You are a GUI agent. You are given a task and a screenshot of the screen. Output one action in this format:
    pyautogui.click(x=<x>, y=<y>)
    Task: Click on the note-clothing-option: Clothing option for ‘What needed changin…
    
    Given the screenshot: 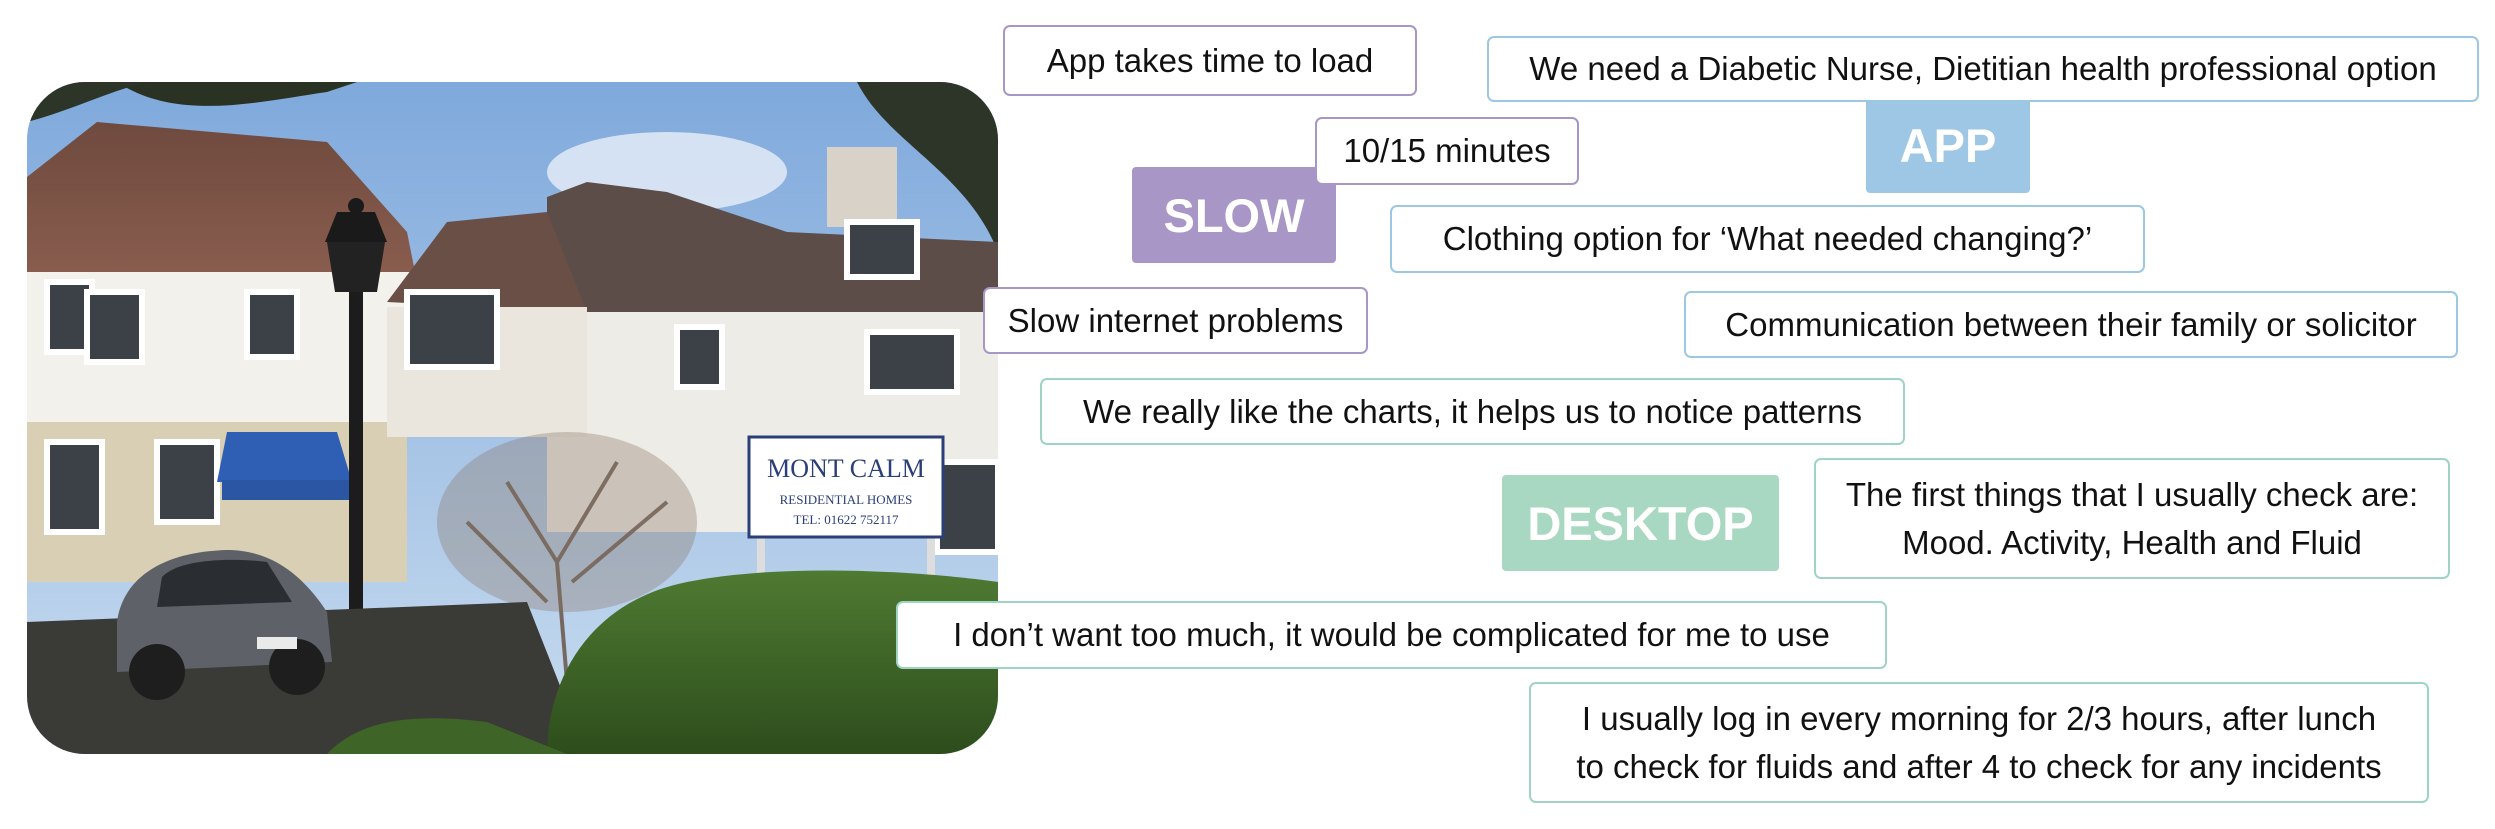 What is the action you would take?
    pyautogui.click(x=1767, y=239)
    